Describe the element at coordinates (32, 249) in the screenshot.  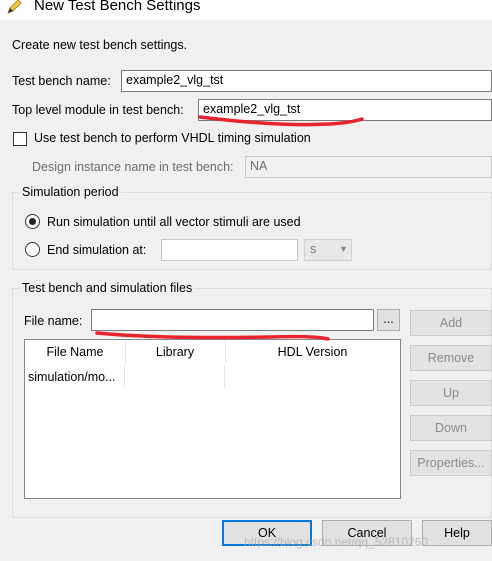
I see `end-at-radio` at that location.